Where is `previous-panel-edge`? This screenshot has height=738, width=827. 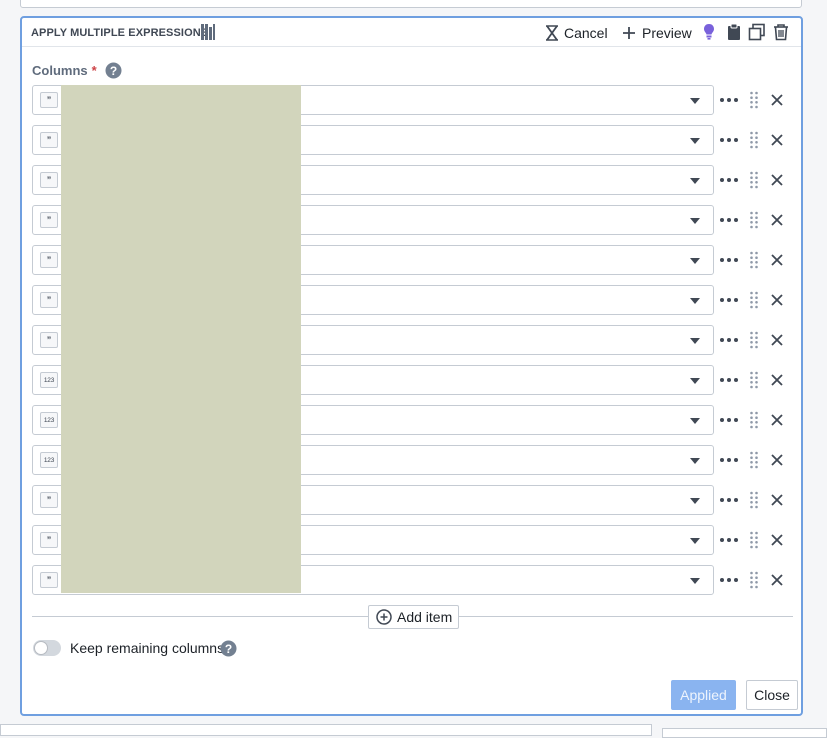
previous-panel-edge is located at coordinates (411, 4).